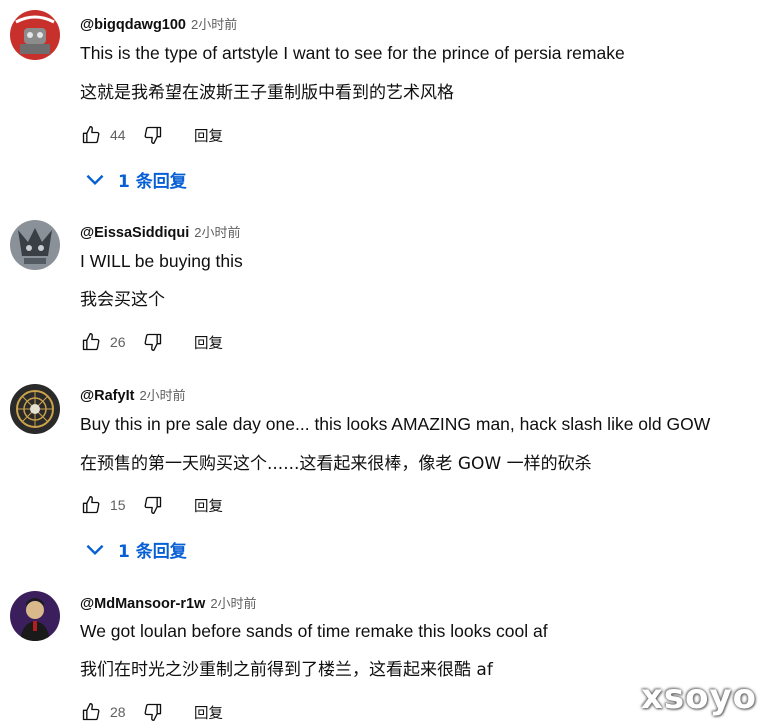 The height and width of the screenshot is (725, 771). Describe the element at coordinates (122, 300) in the screenshot. I see `comment-translation: 我会买这个` at that location.